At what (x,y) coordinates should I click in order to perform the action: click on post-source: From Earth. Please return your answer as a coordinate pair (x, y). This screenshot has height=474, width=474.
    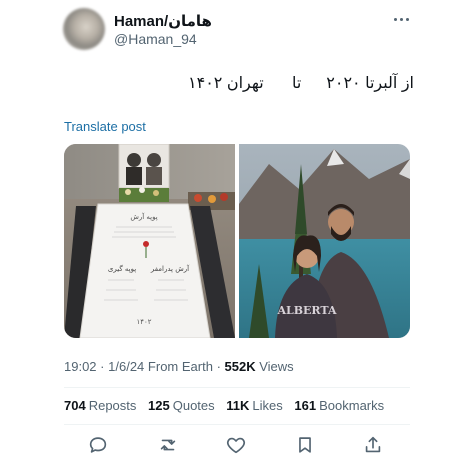
    Looking at the image, I should click on (180, 366).